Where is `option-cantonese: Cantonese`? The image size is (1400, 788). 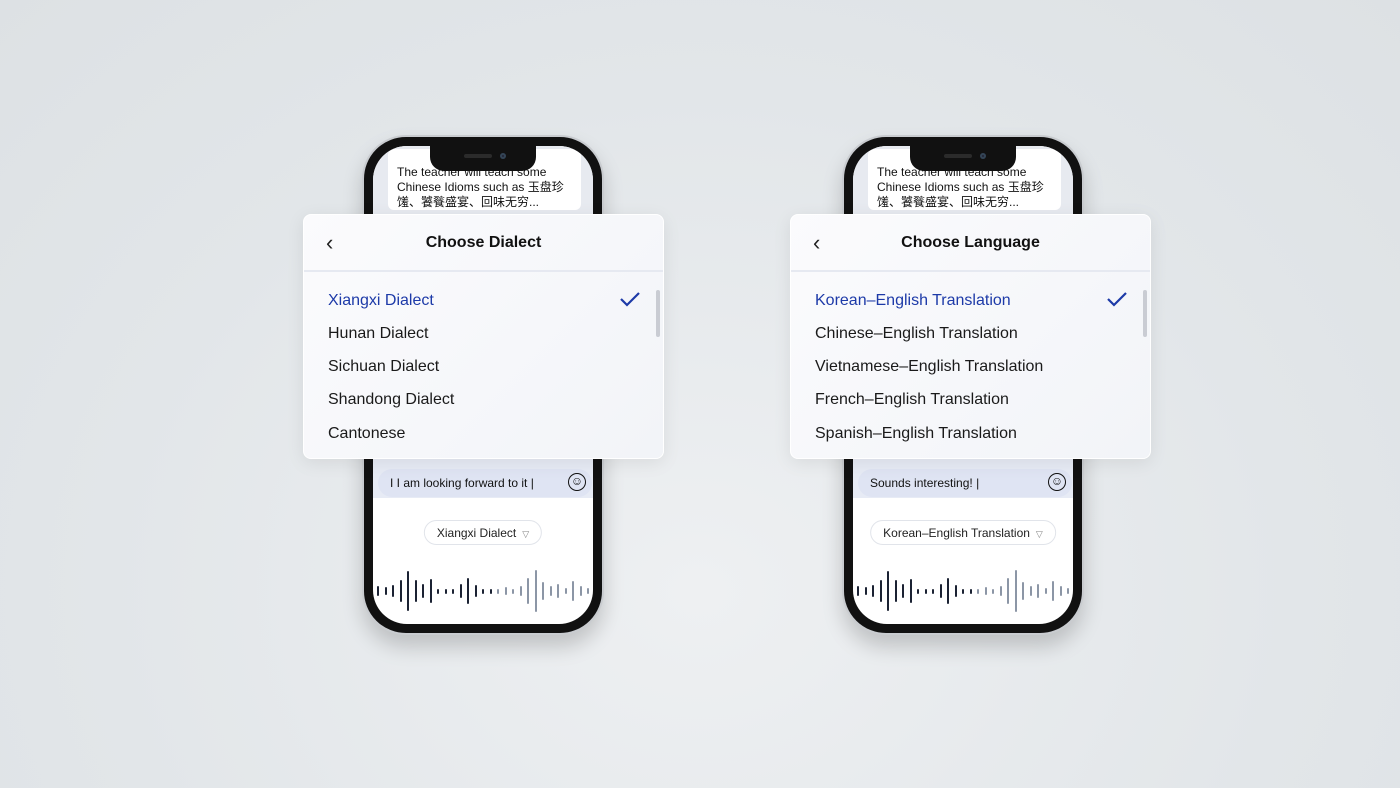
option-cantonese: Cantonese is located at coordinates (366, 434).